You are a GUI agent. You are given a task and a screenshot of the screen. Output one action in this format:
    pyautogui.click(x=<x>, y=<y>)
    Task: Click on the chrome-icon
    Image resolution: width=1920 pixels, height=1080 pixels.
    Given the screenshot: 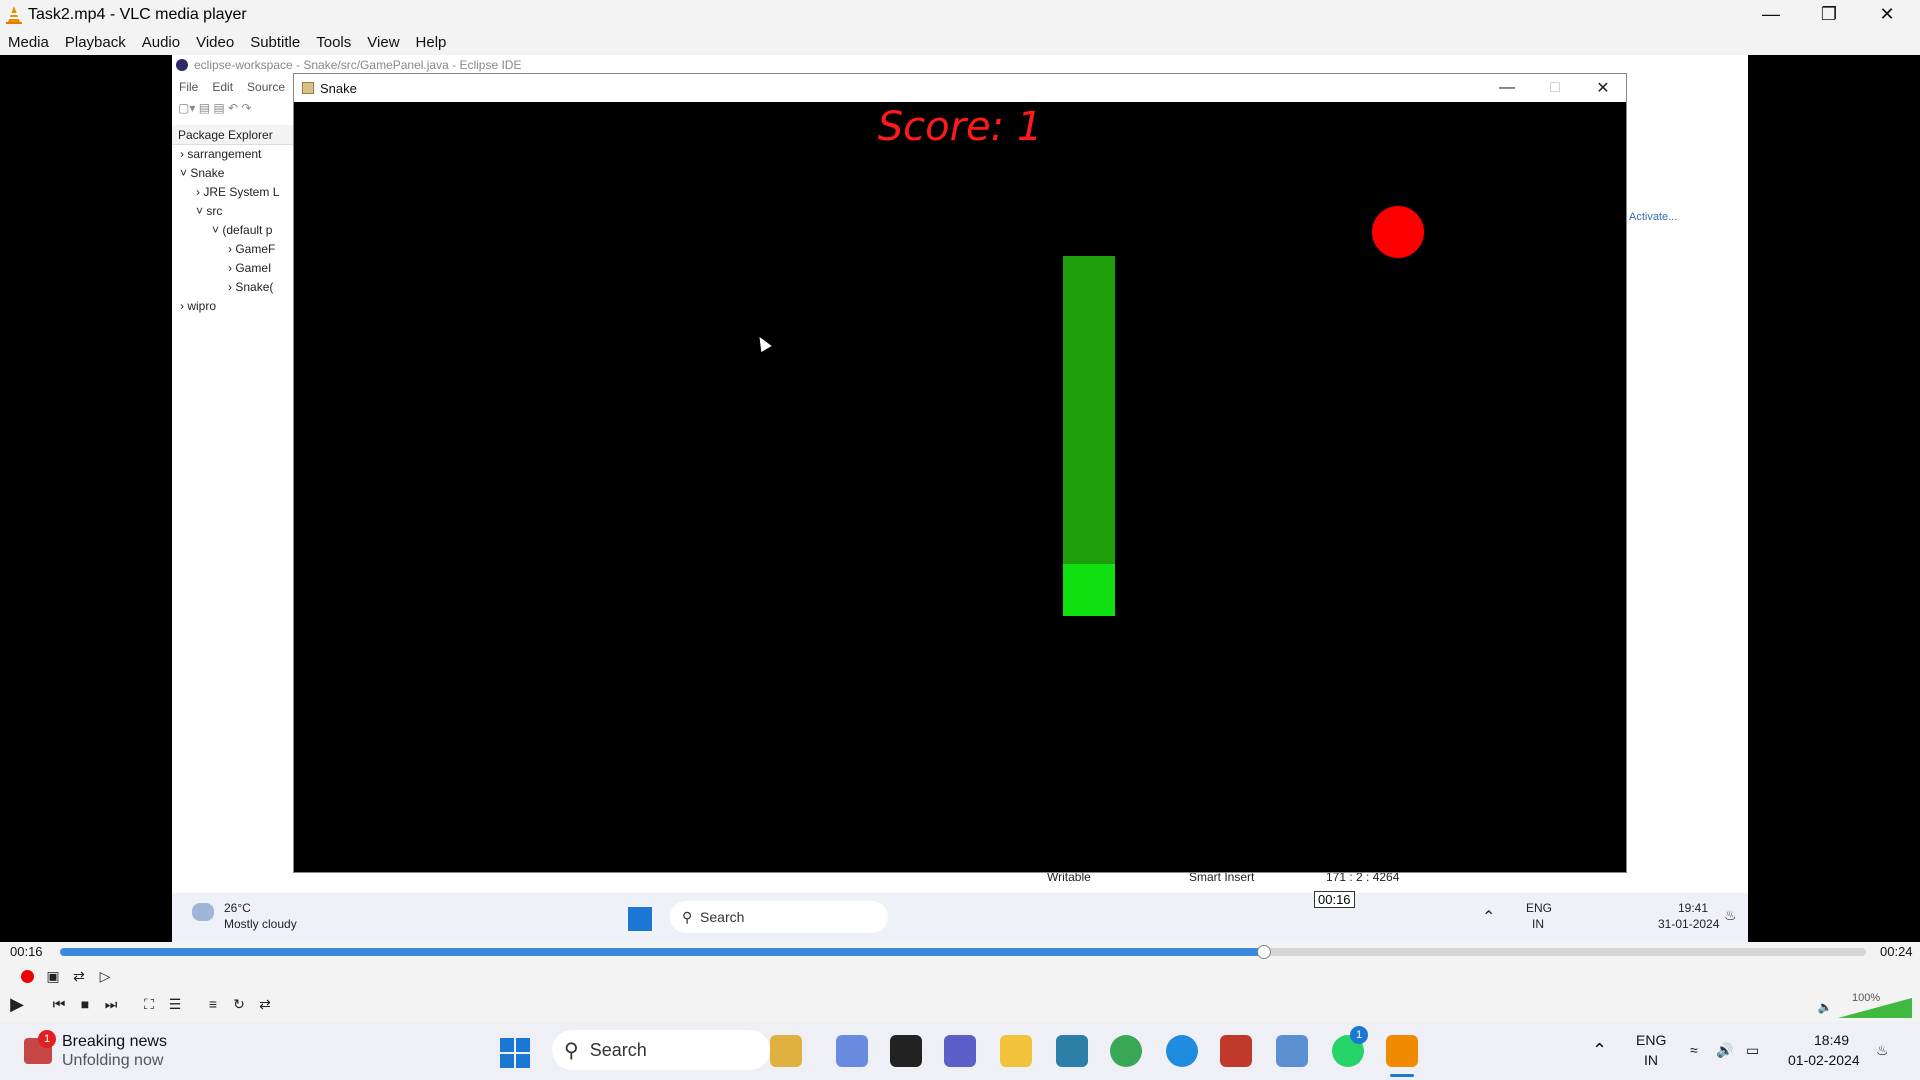 What is the action you would take?
    pyautogui.click(x=1126, y=1051)
    